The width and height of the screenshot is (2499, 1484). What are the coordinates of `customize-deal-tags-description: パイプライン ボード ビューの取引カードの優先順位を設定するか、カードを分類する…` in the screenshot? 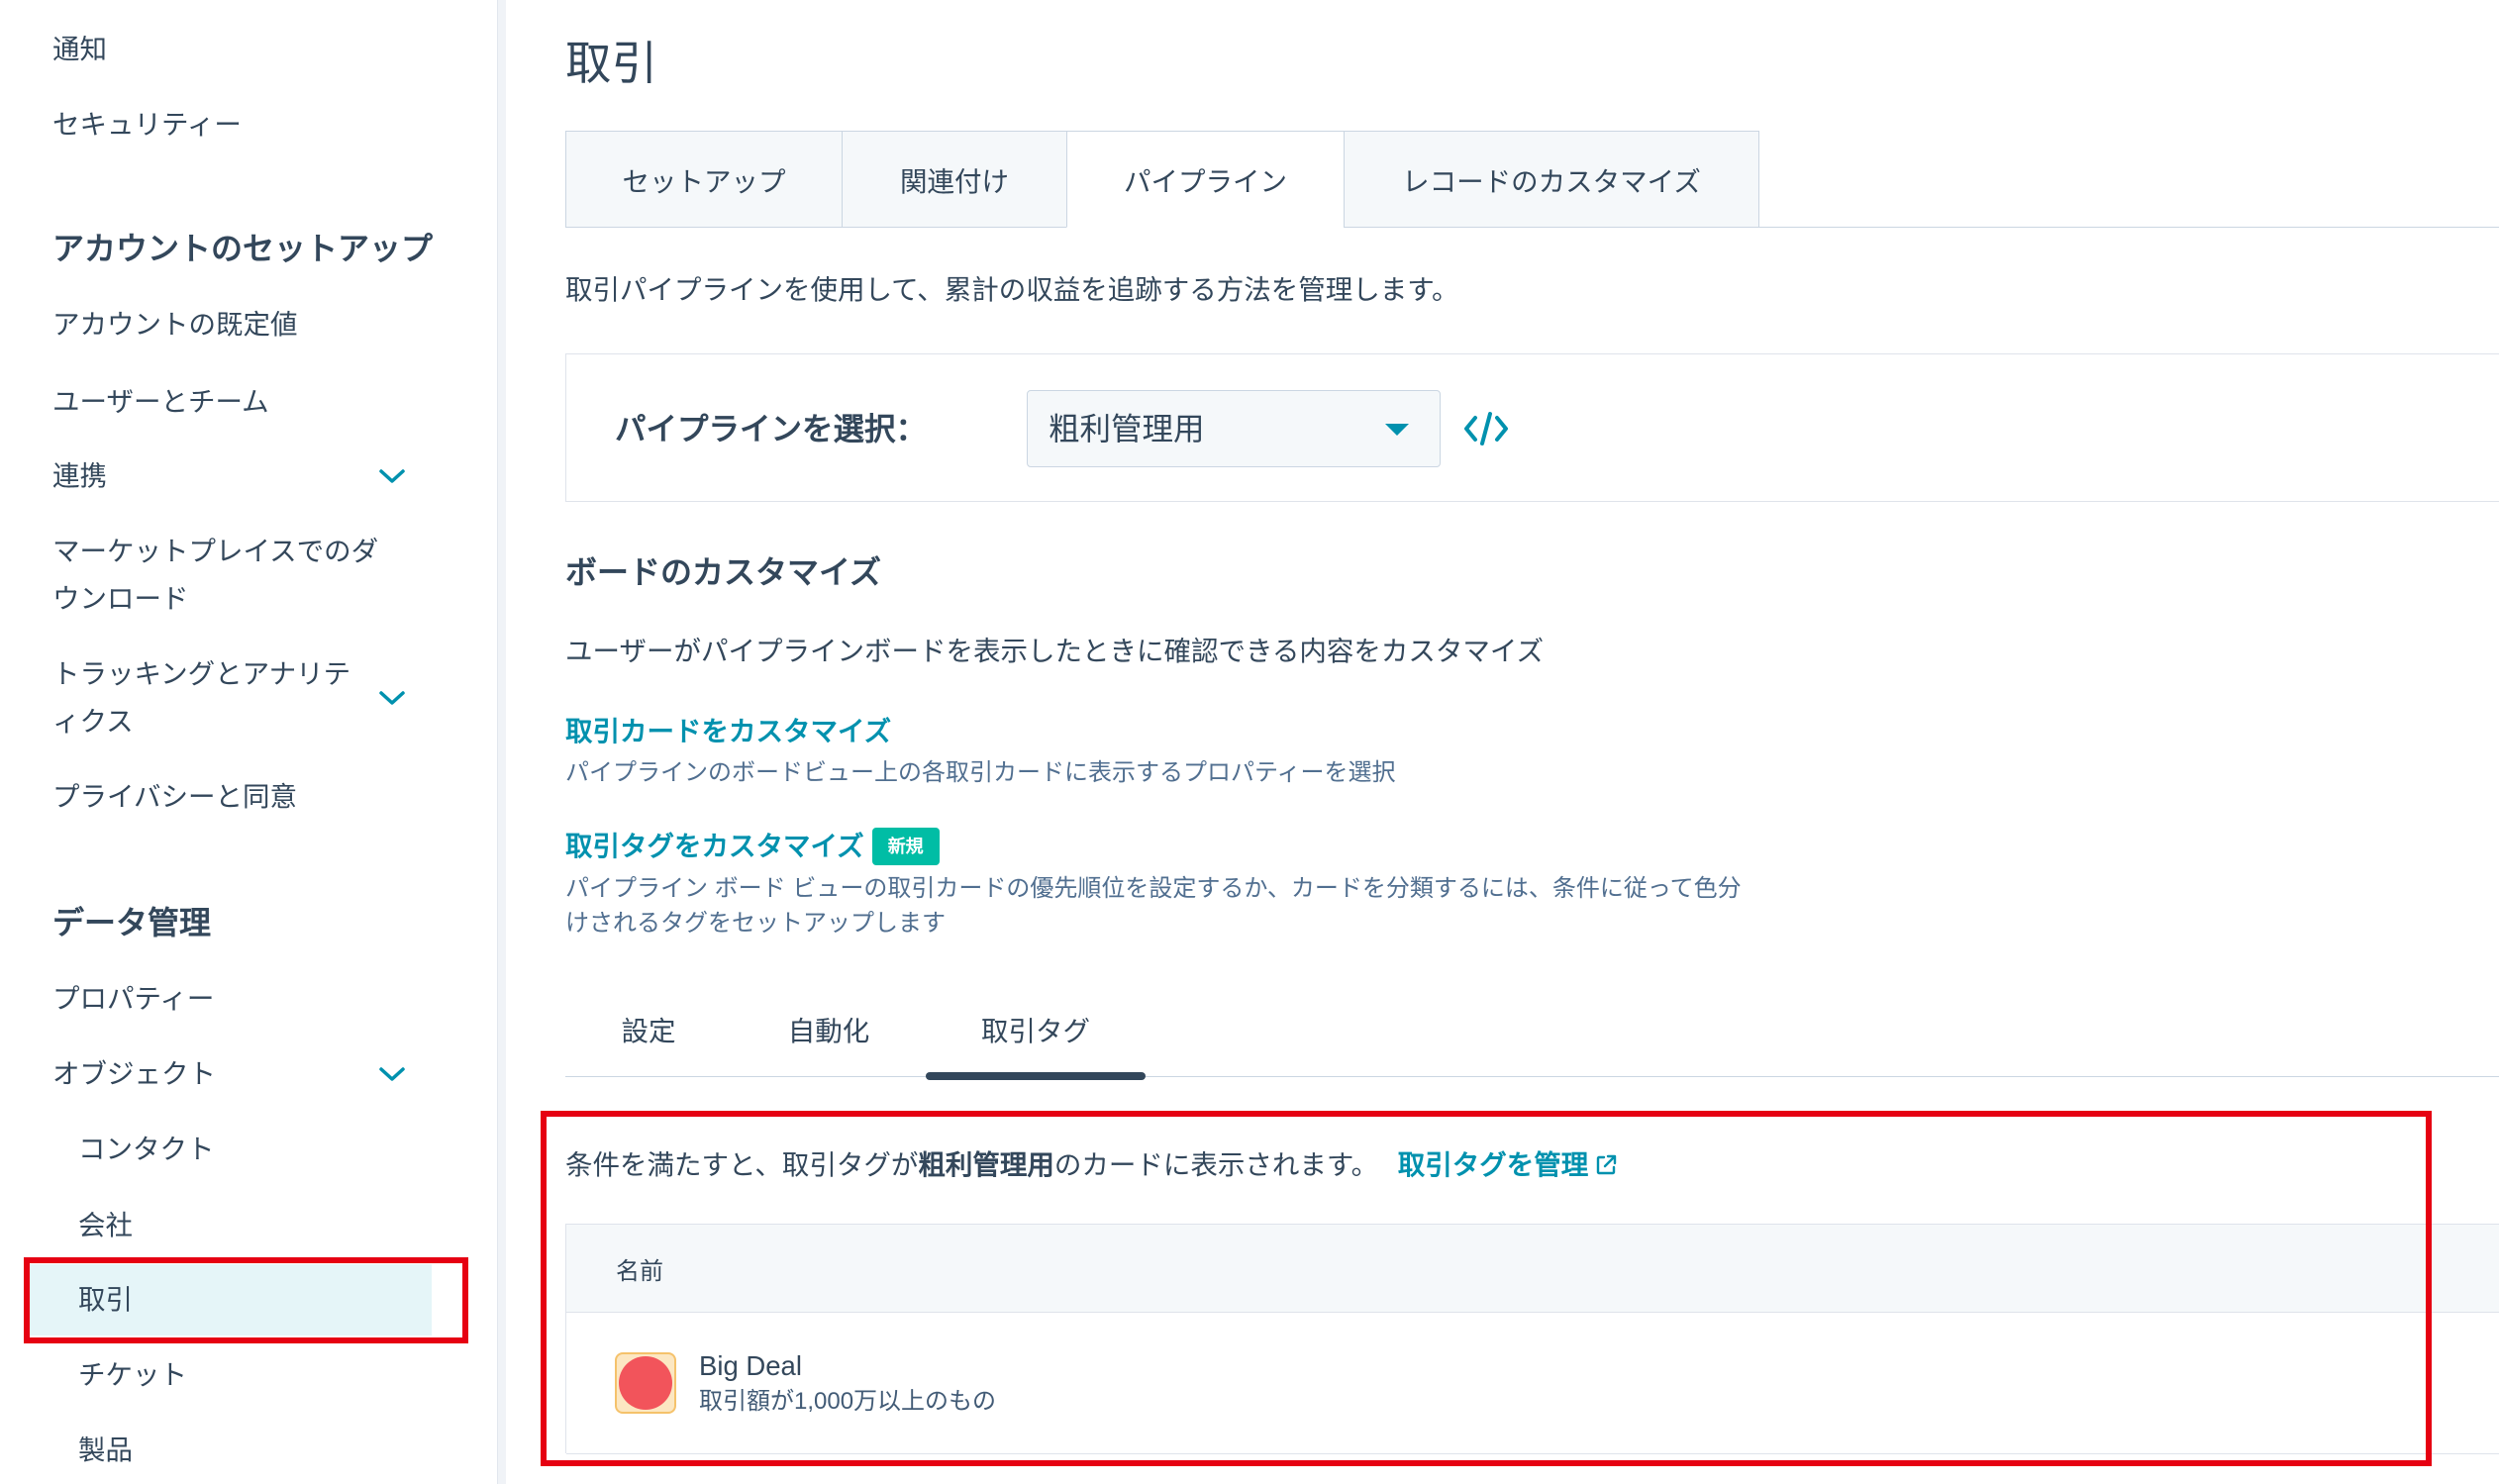 It's located at (1153, 906).